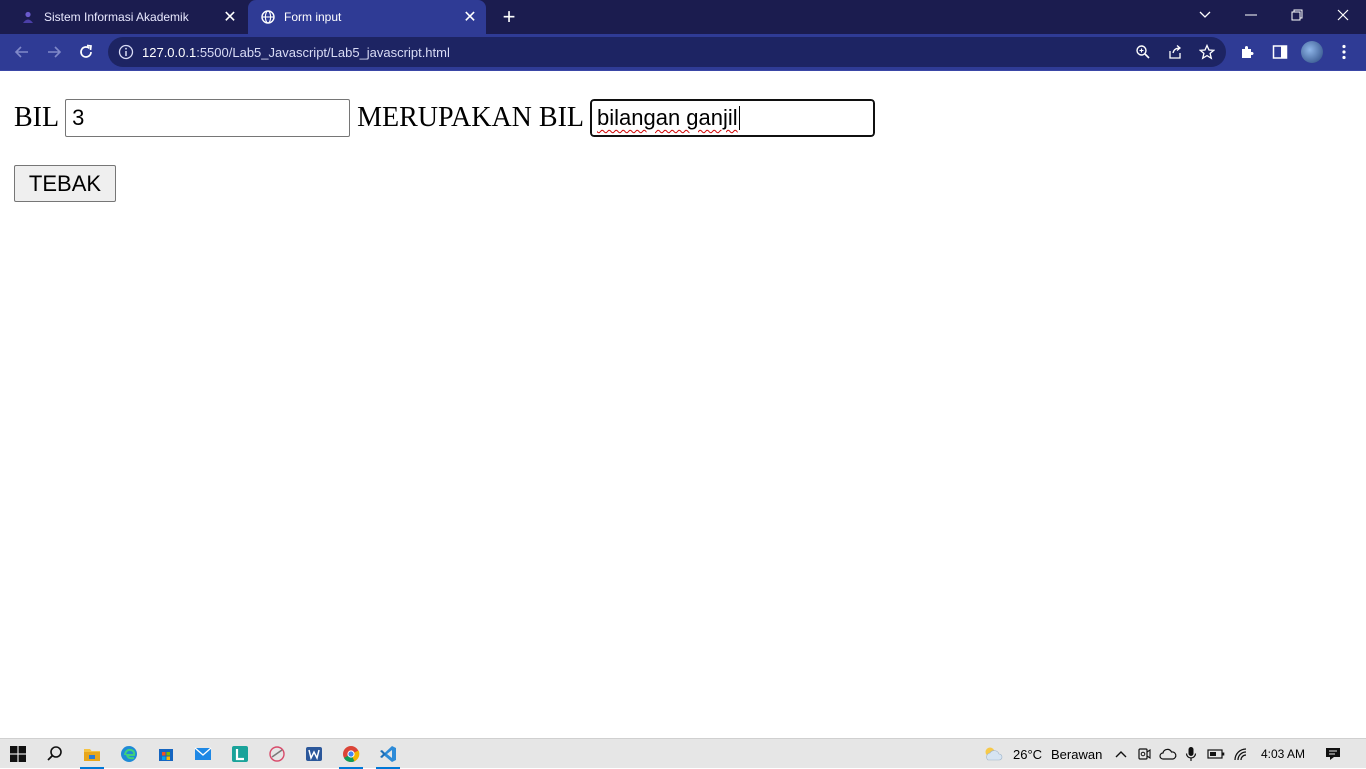 This screenshot has width=1366, height=769. What do you see at coordinates (1241, 754) in the screenshot?
I see `wifi-icon` at bounding box center [1241, 754].